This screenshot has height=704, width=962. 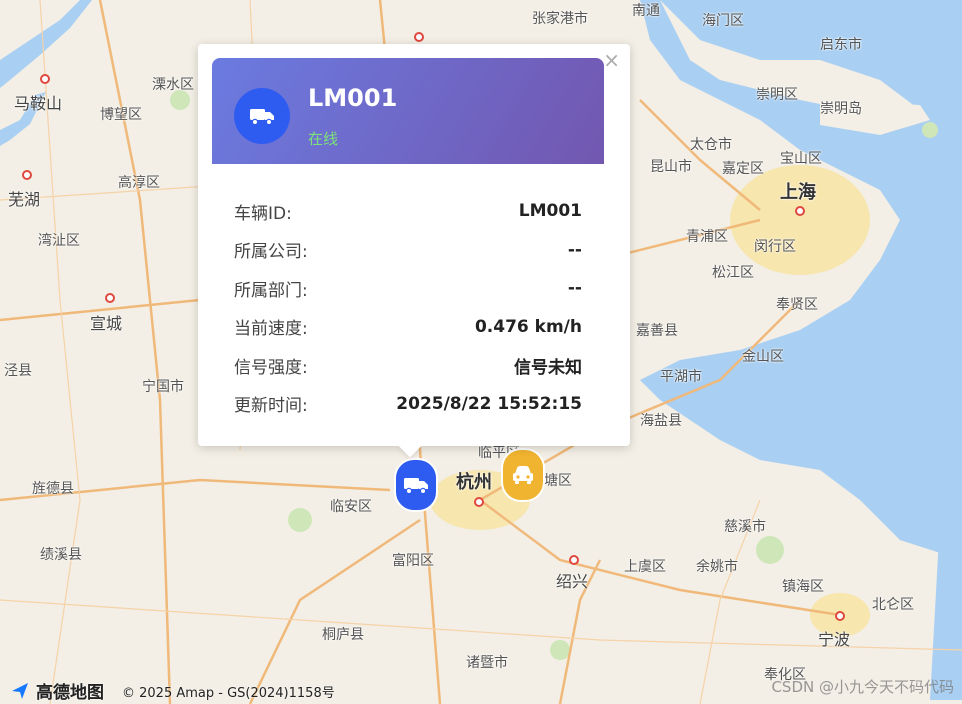 What do you see at coordinates (560, 19) in the screenshot?
I see `map-label: 张家港市` at bounding box center [560, 19].